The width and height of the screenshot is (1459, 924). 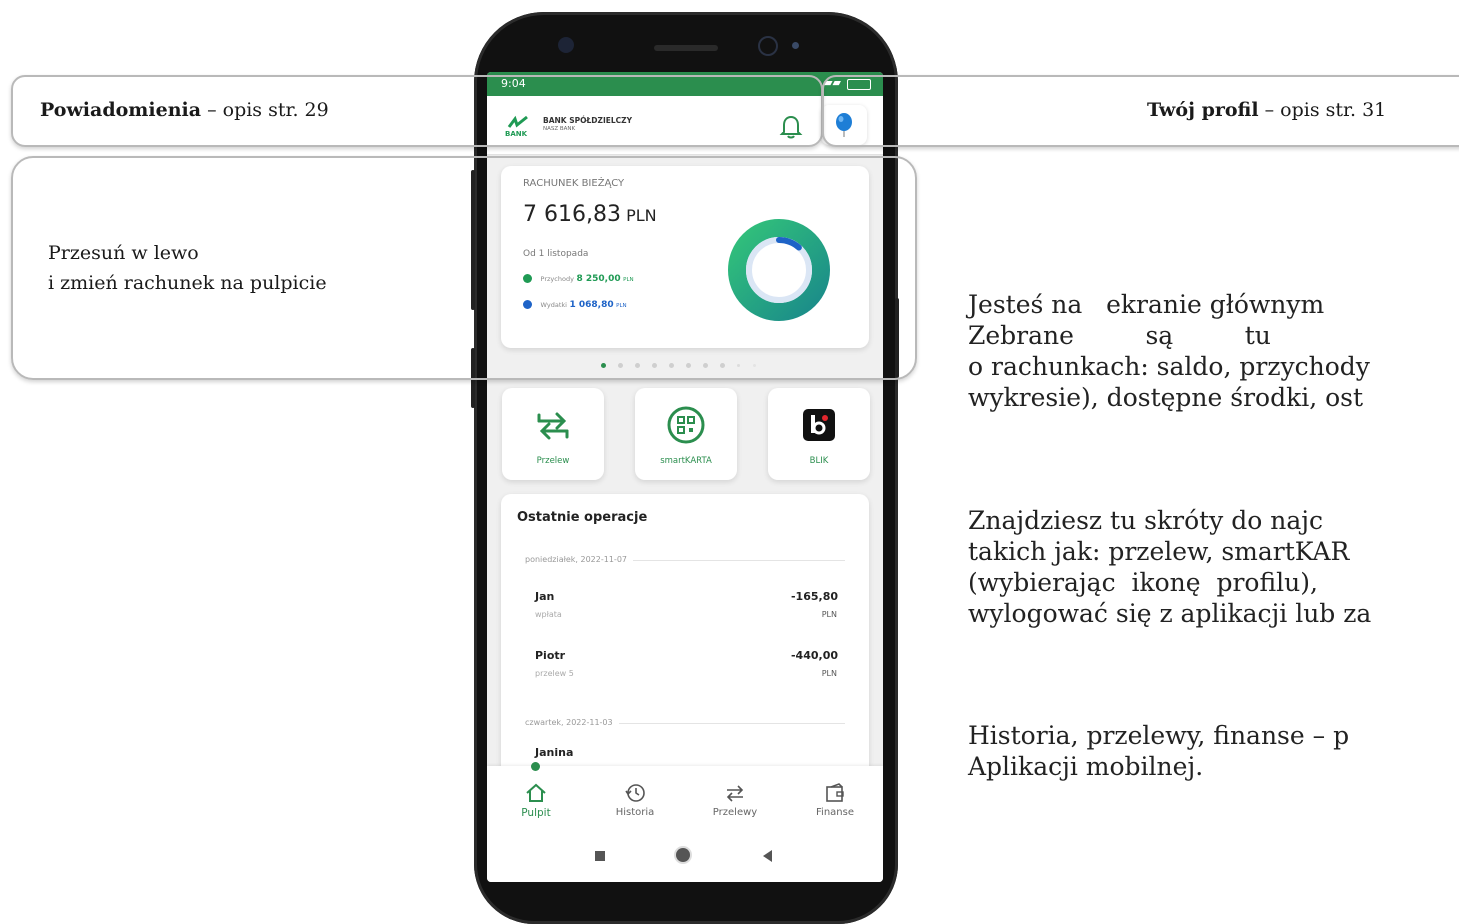 I want to click on description-line: Jesteś na ekranie głównym, so click(x=1146, y=304).